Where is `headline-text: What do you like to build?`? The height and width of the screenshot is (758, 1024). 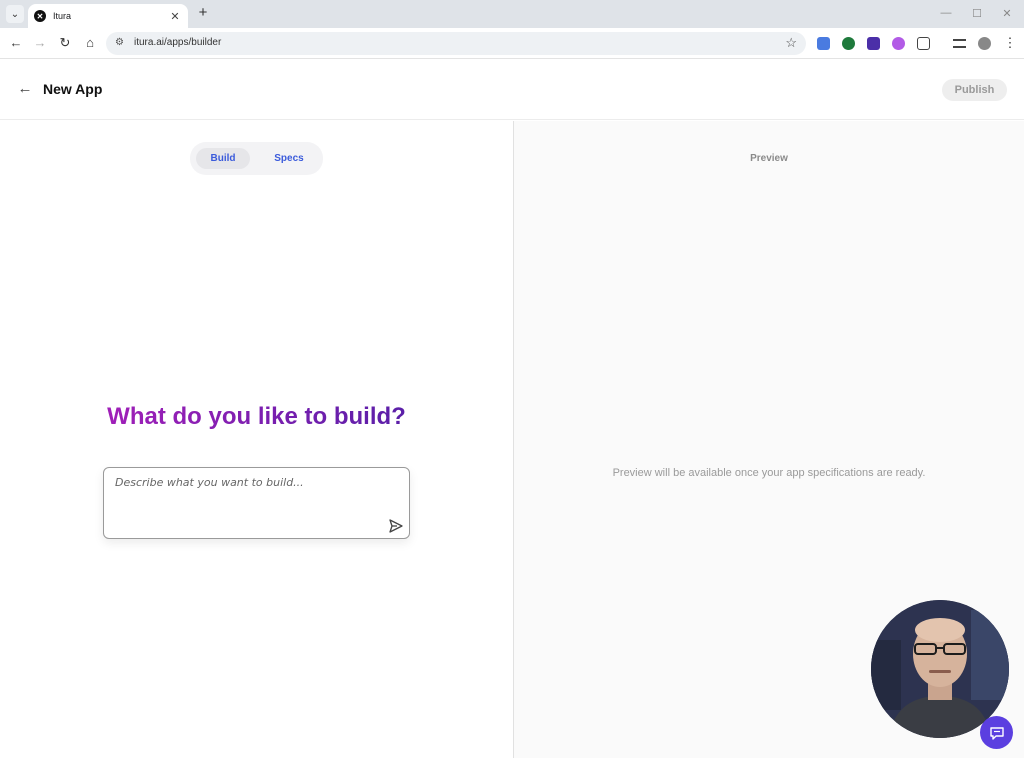
headline-text: What do you like to build? is located at coordinates (256, 416).